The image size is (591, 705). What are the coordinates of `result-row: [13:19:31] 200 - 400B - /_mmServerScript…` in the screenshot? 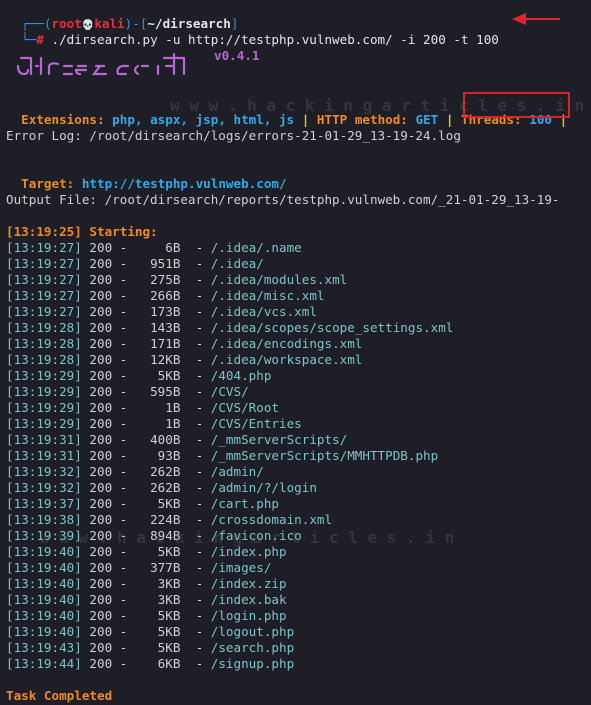 It's located at (176, 440).